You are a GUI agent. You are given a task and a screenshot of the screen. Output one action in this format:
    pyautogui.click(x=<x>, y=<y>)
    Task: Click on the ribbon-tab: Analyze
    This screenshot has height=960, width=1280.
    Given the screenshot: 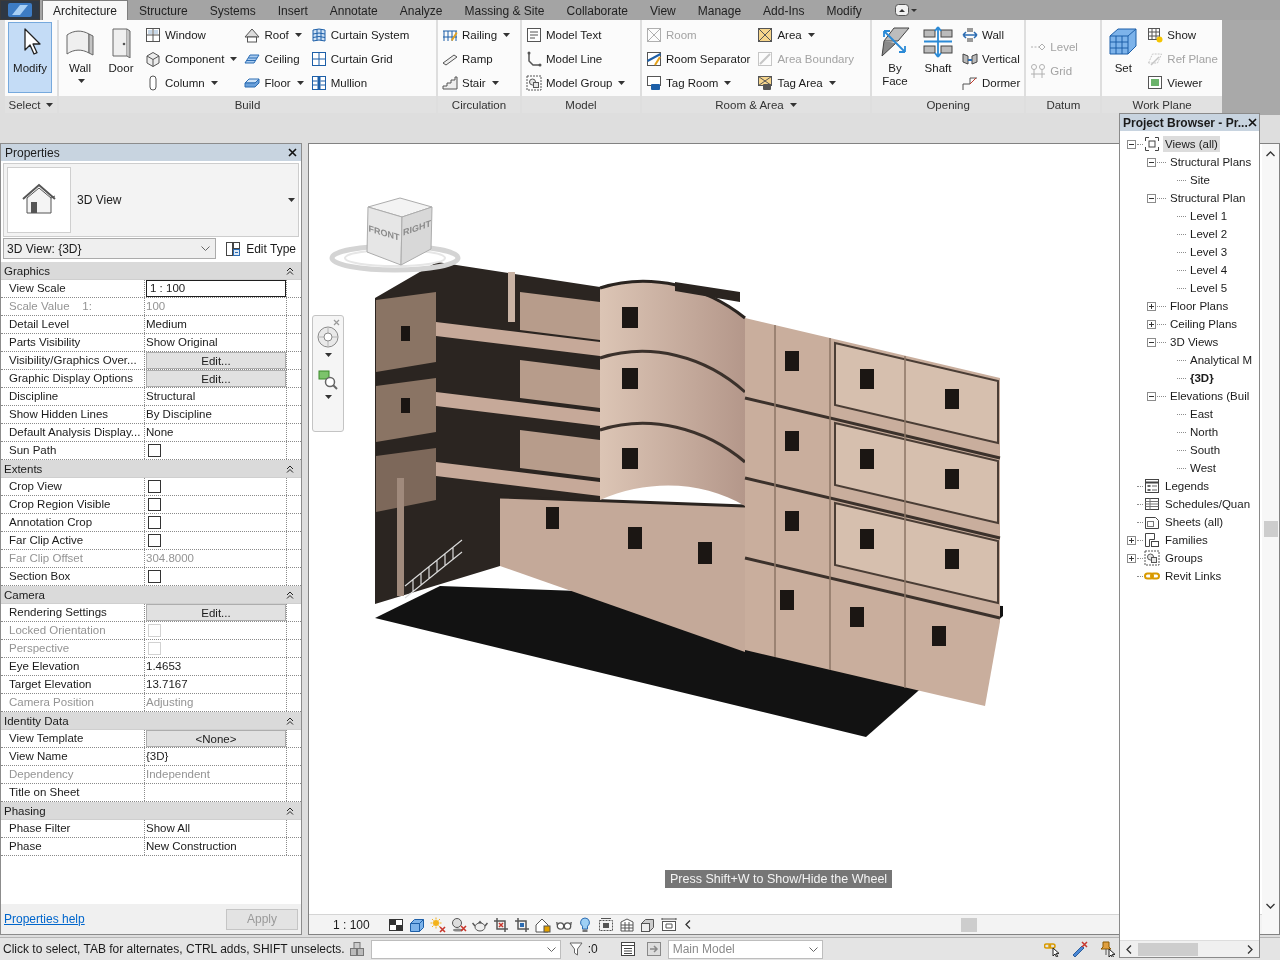 What is the action you would take?
    pyautogui.click(x=421, y=10)
    